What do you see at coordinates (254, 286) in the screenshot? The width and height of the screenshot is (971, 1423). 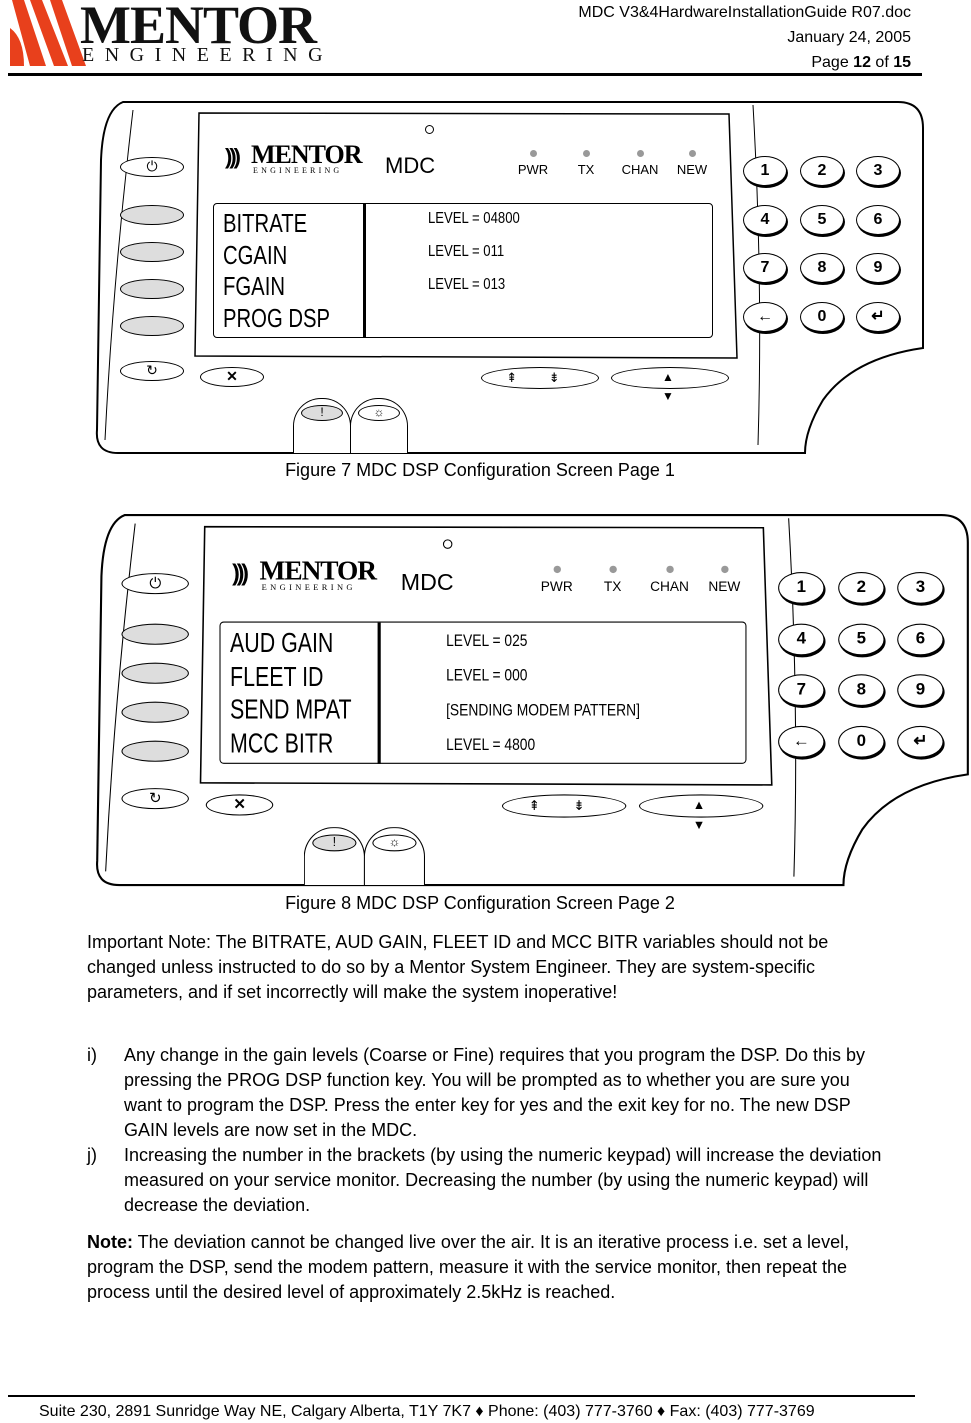 I see `function-key-label: FGAIN` at bounding box center [254, 286].